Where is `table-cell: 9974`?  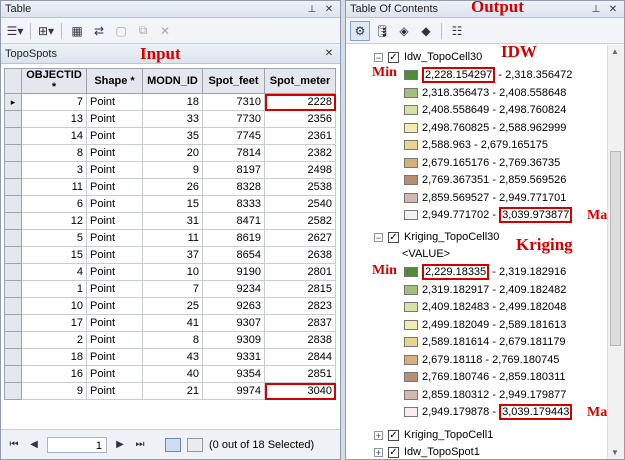 table-cell: 9974 is located at coordinates (233, 391).